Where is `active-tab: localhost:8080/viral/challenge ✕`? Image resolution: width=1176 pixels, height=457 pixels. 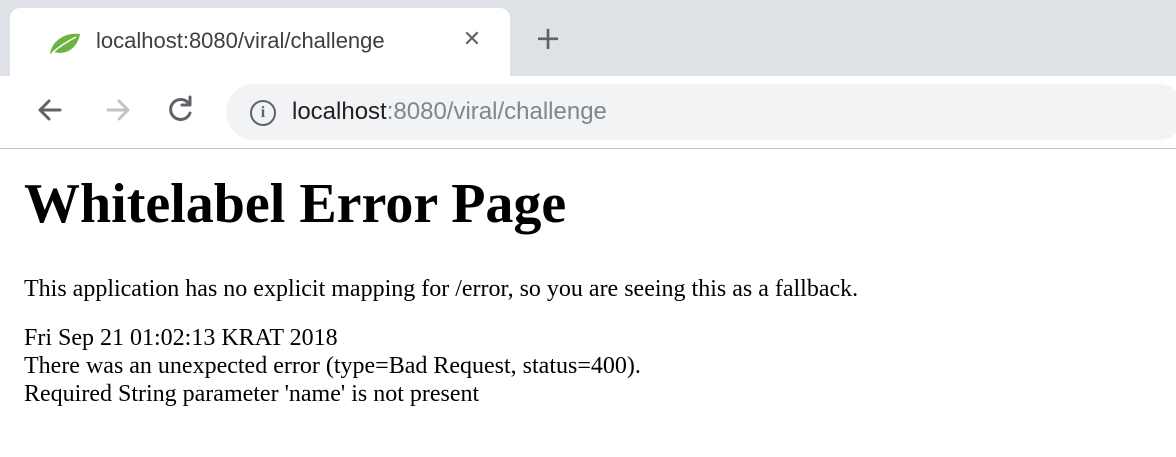
active-tab: localhost:8080/viral/challenge ✕ is located at coordinates (260, 42).